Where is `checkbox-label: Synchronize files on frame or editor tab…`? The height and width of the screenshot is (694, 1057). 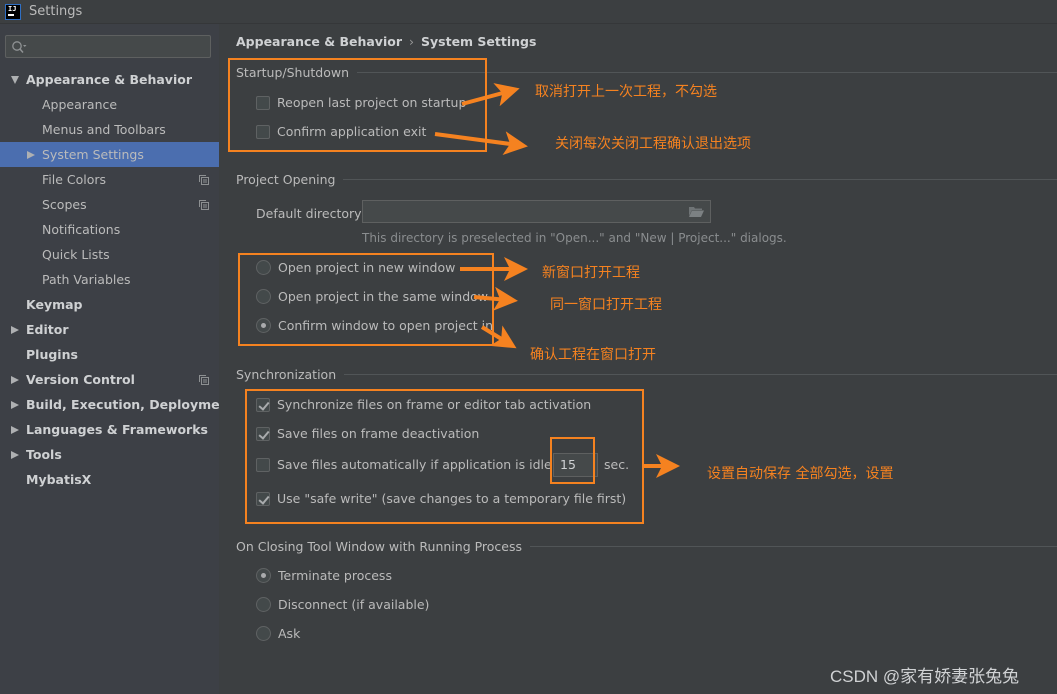
checkbox-label: Synchronize files on frame or editor tab… is located at coordinates (434, 404).